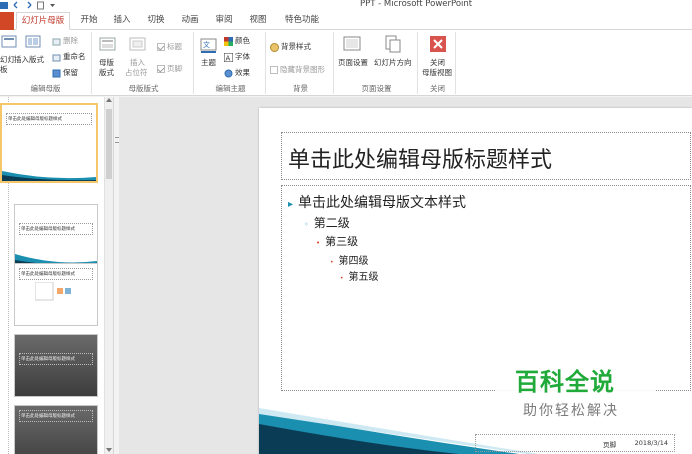  What do you see at coordinates (575, 443) in the screenshot?
I see `footer-placeholder: 页脚 2018/3/14` at bounding box center [575, 443].